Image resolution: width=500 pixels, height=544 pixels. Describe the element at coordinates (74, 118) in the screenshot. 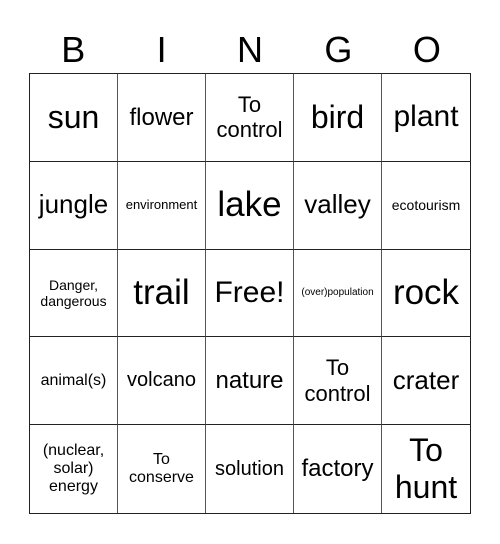

I see `bingo-cell: sun` at that location.